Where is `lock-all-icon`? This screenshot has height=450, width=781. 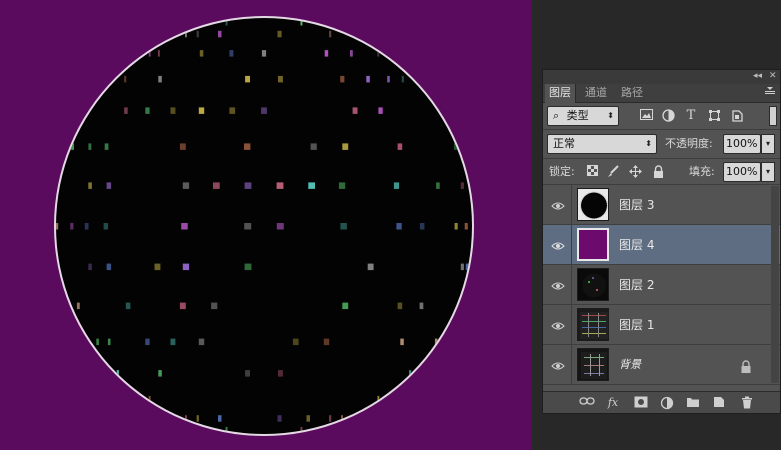 lock-all-icon is located at coordinates (658, 172).